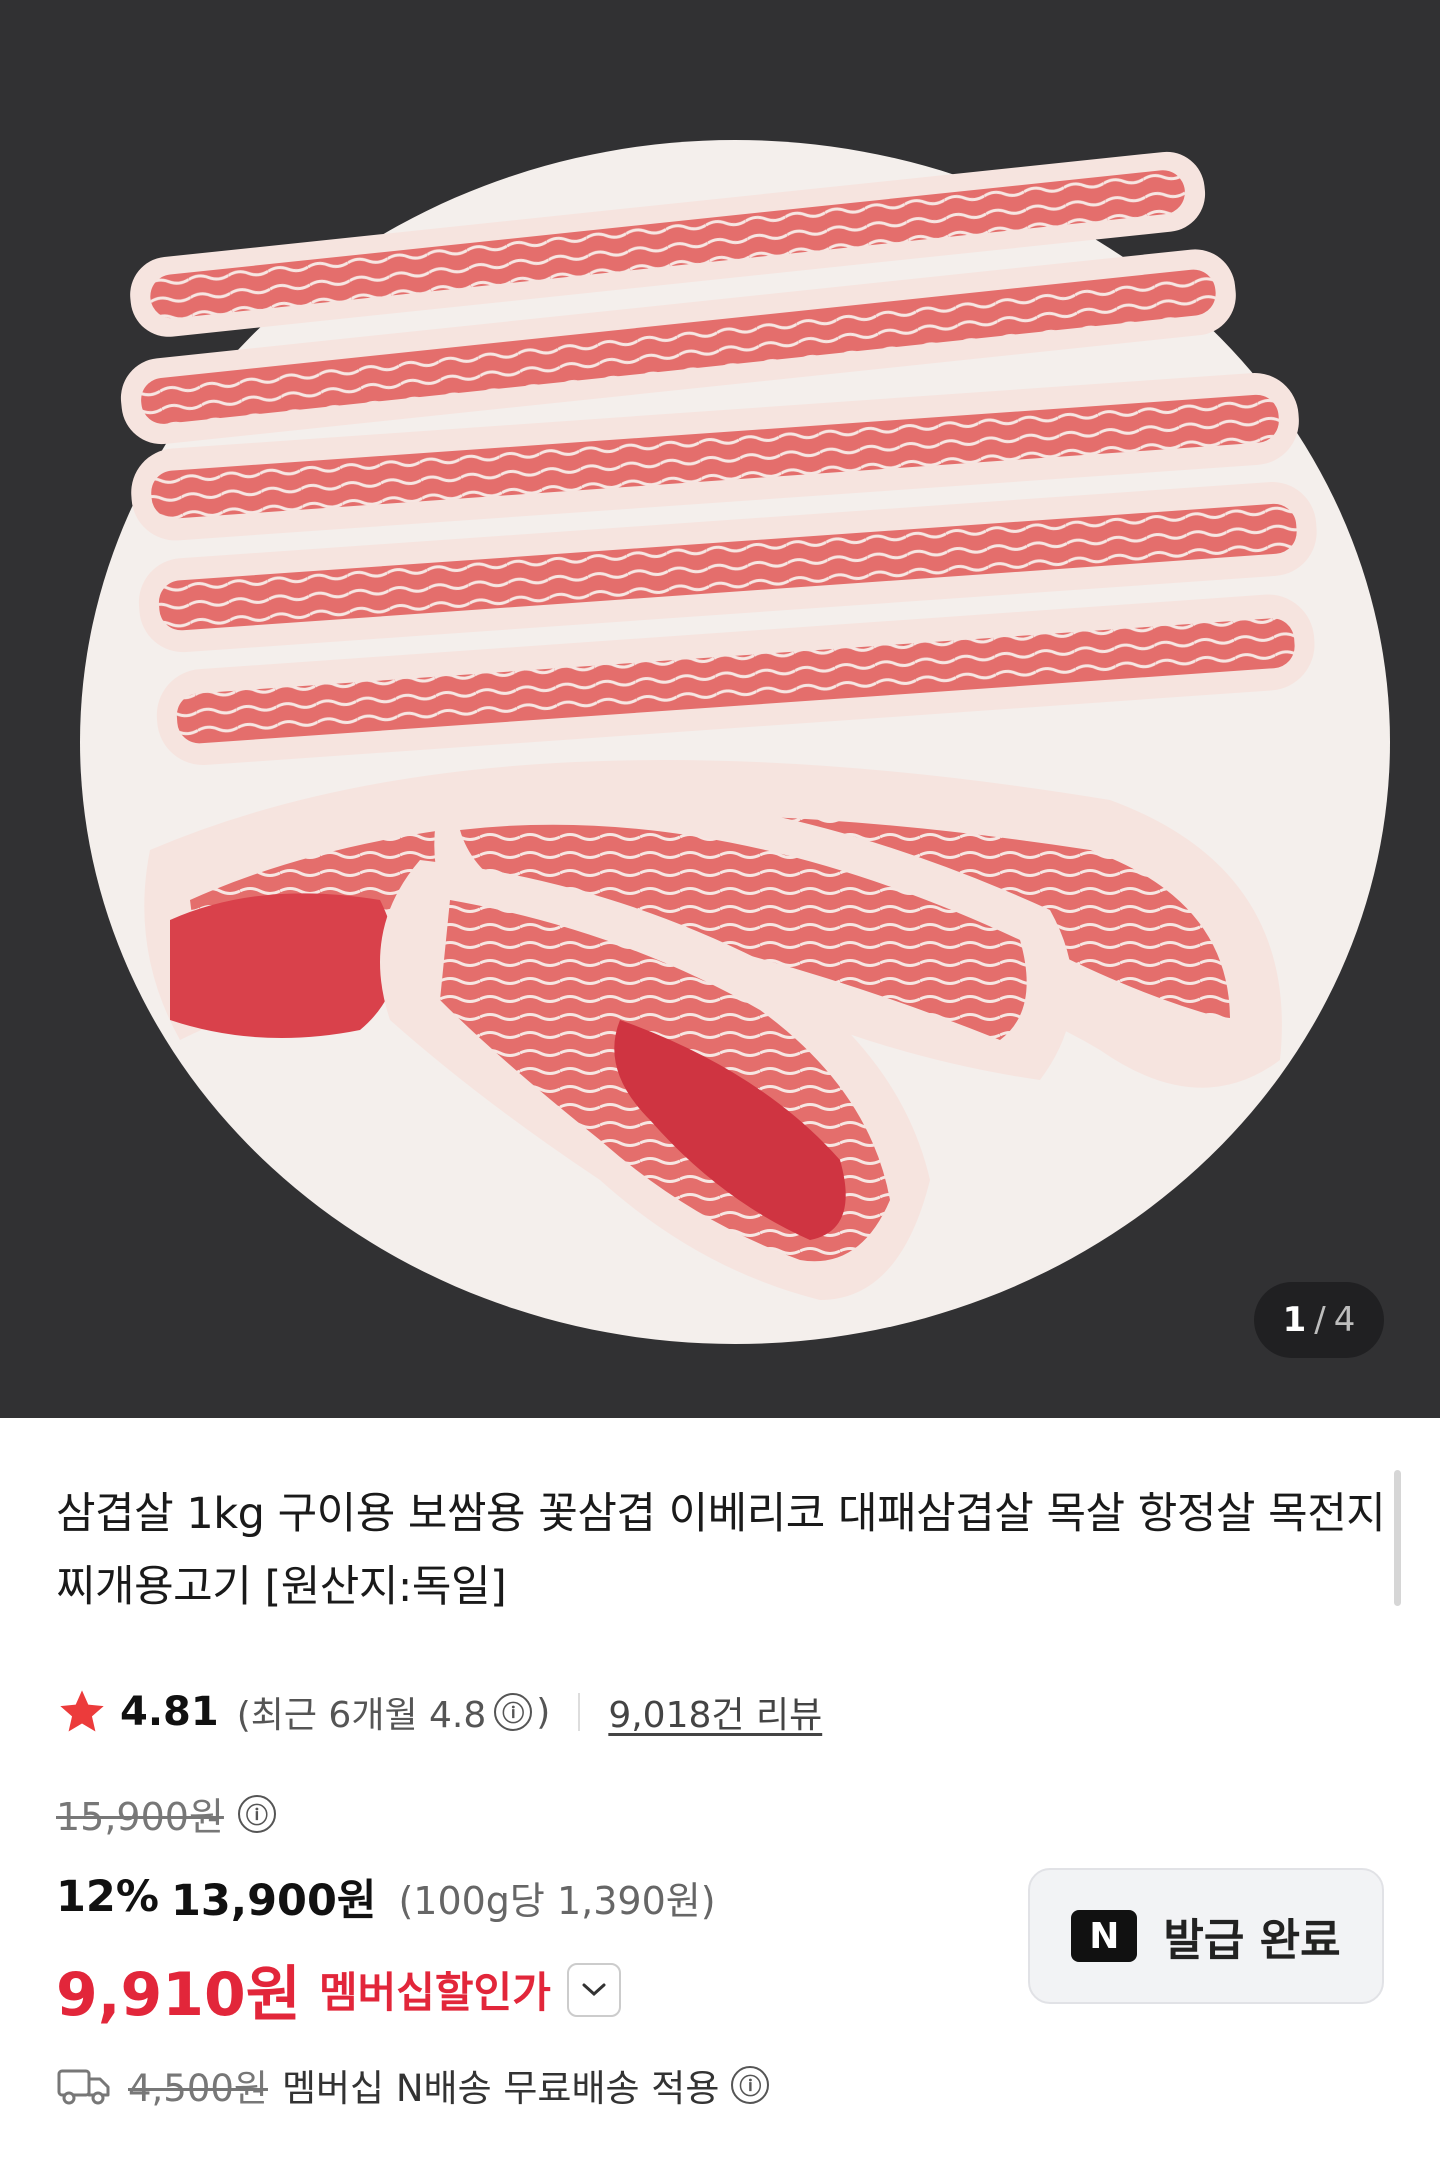  I want to click on recent-rating: (최근 6개월 4.8 ⓘ ), so click(394, 1712).